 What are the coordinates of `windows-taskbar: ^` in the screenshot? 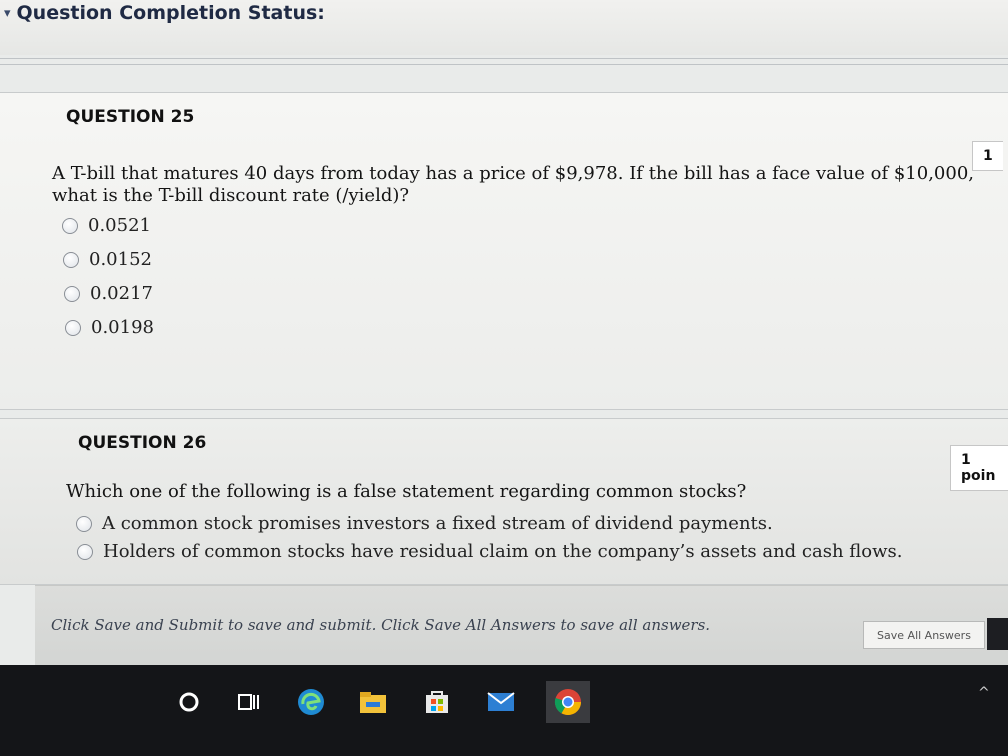 It's located at (504, 710).